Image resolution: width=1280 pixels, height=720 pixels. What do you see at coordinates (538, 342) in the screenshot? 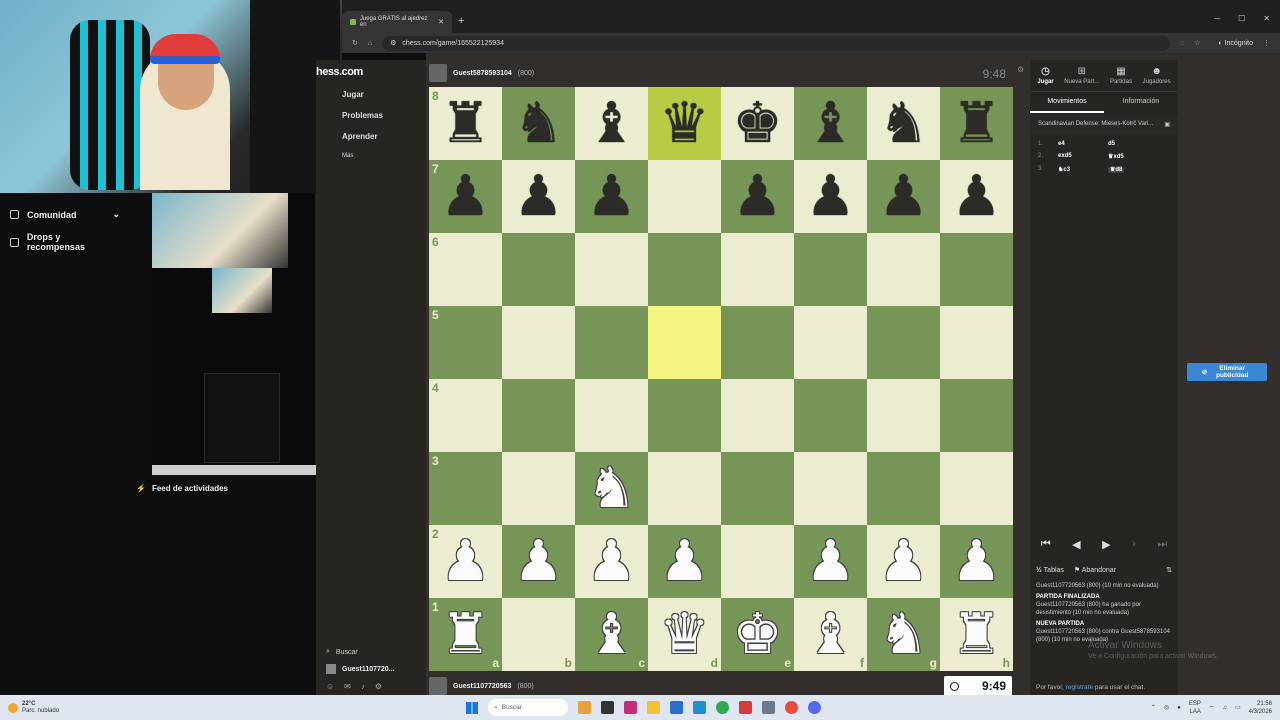
I see `square-b5` at bounding box center [538, 342].